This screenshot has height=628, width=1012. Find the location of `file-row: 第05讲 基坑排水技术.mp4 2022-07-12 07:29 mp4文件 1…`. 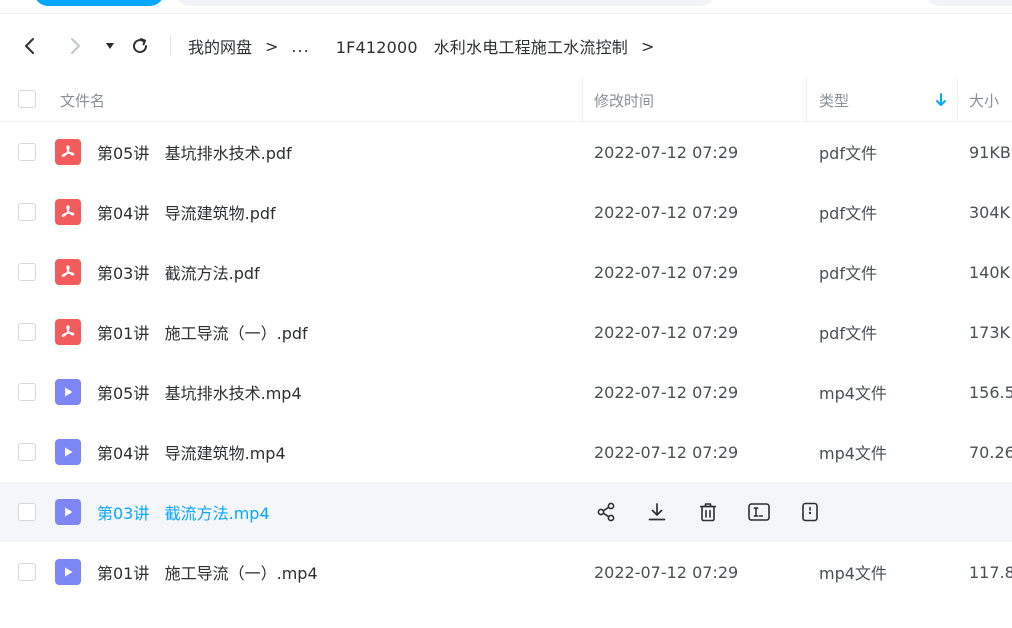

file-row: 第05讲 基坑排水技术.mp4 2022-07-12 07:29 mp4文件 1… is located at coordinates (506, 392).